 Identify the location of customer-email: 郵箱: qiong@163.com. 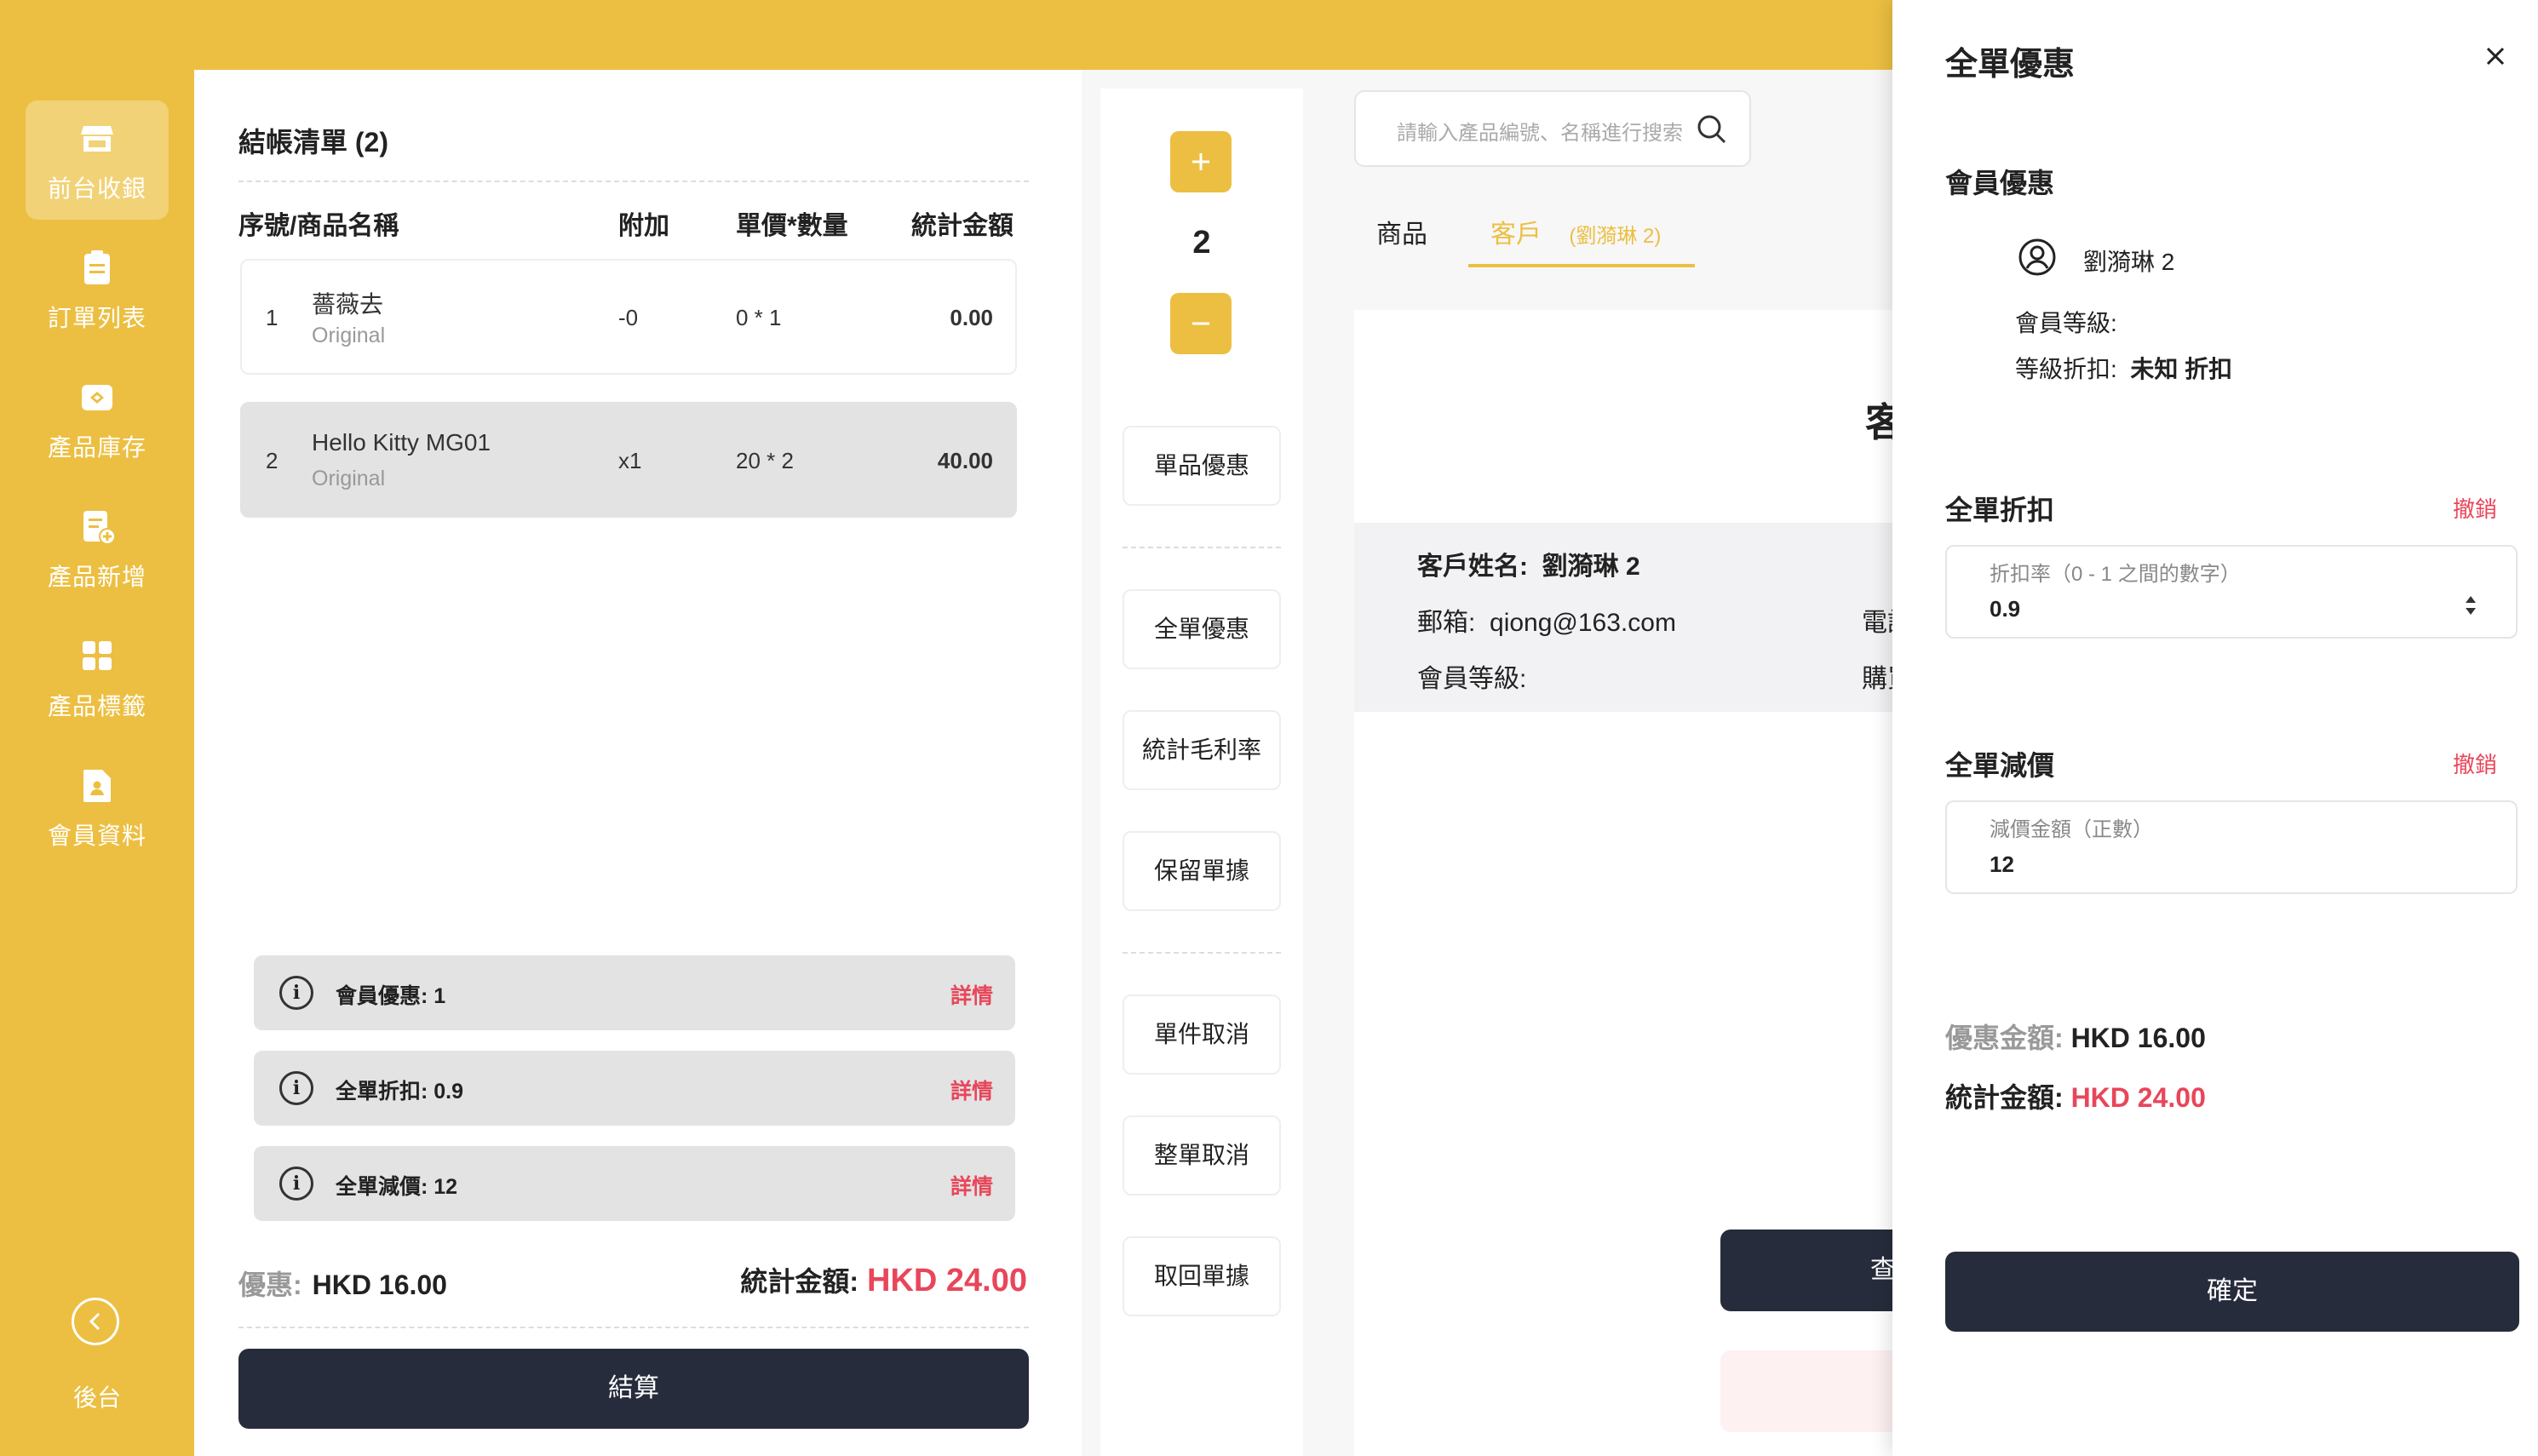
(1546, 620).